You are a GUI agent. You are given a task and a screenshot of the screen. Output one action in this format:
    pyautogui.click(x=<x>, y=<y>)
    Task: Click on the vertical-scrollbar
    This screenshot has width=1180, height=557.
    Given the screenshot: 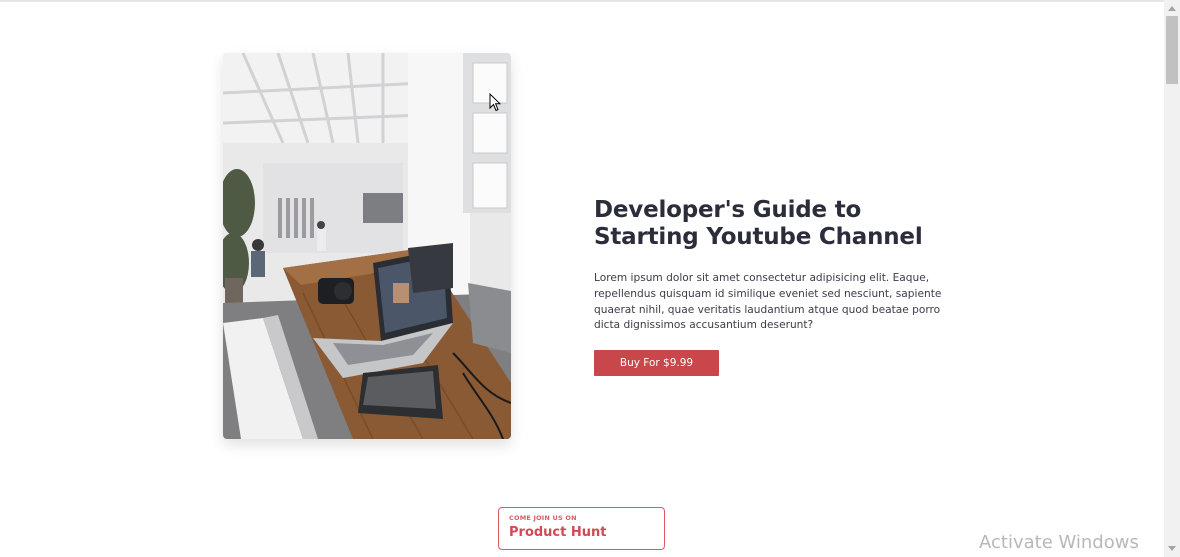 What is the action you would take?
    pyautogui.click(x=1172, y=278)
    